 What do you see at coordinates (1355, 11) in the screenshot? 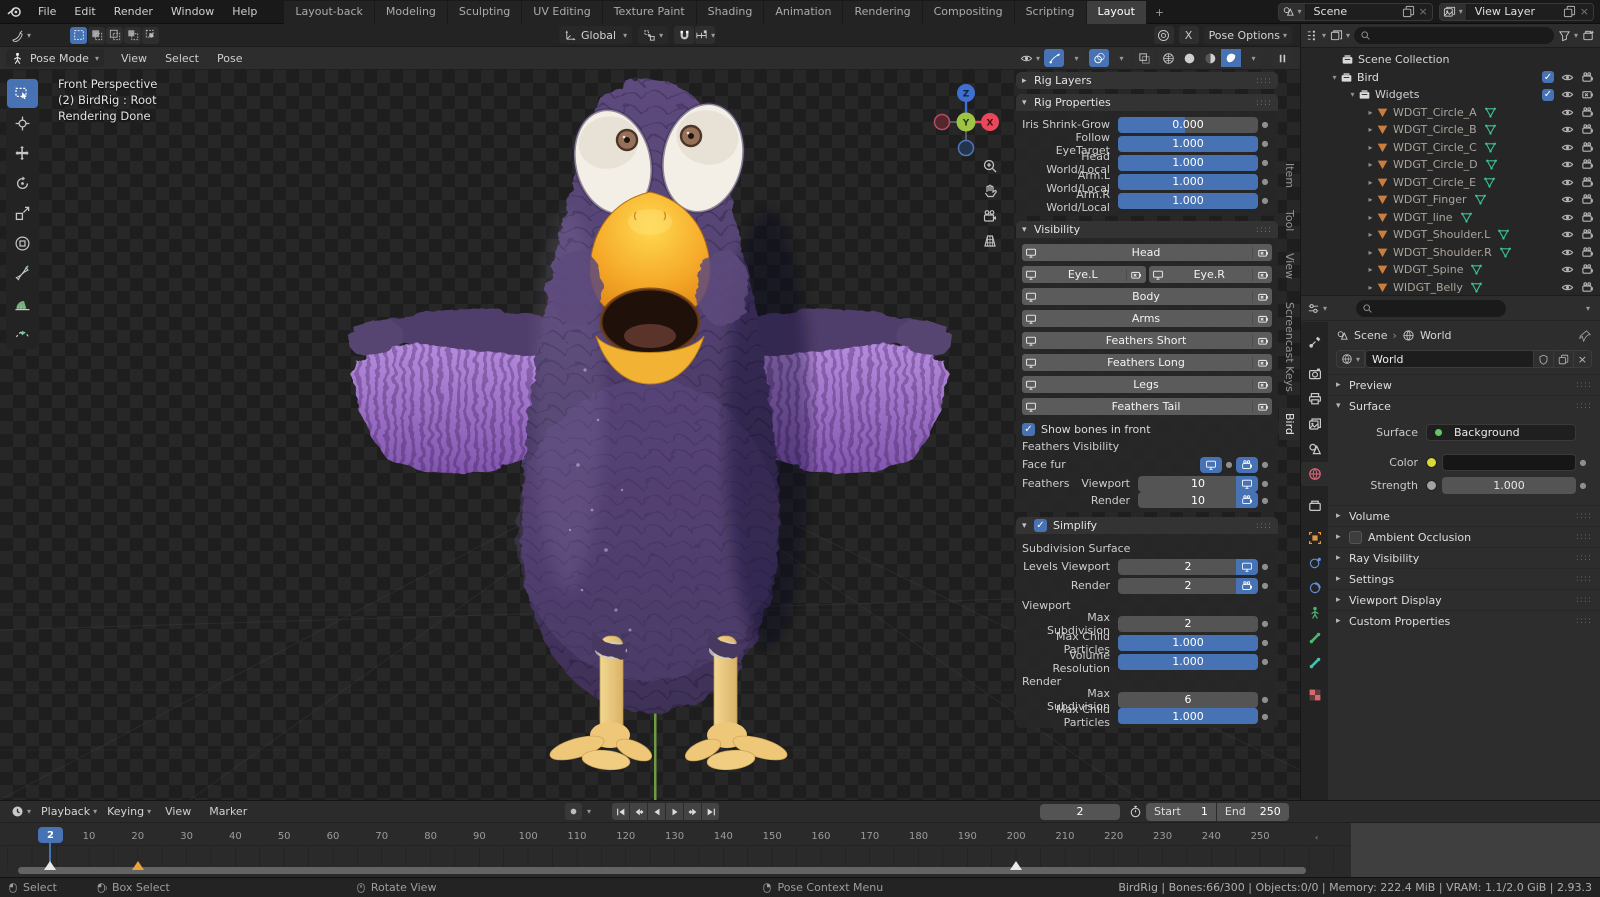
I see `scene-selector: ▾ Scene ×` at bounding box center [1355, 11].